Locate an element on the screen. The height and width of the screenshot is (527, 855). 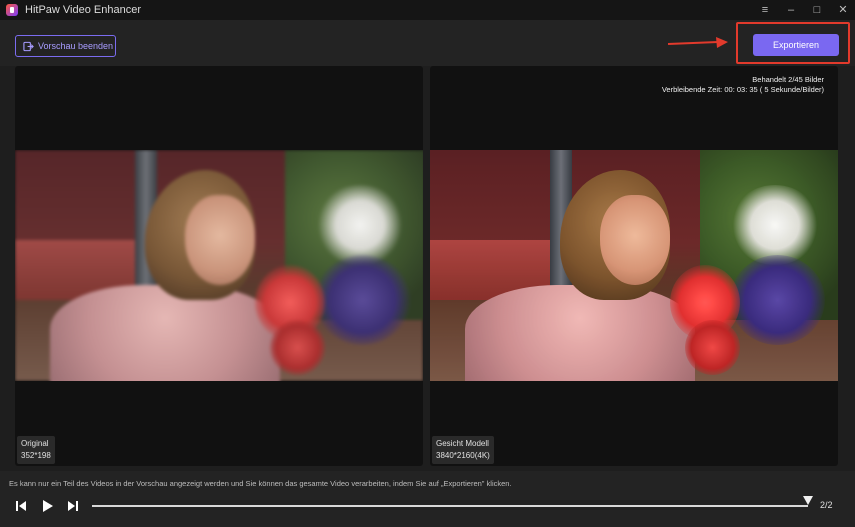
skip-back-icon is located at coordinates (21, 506).